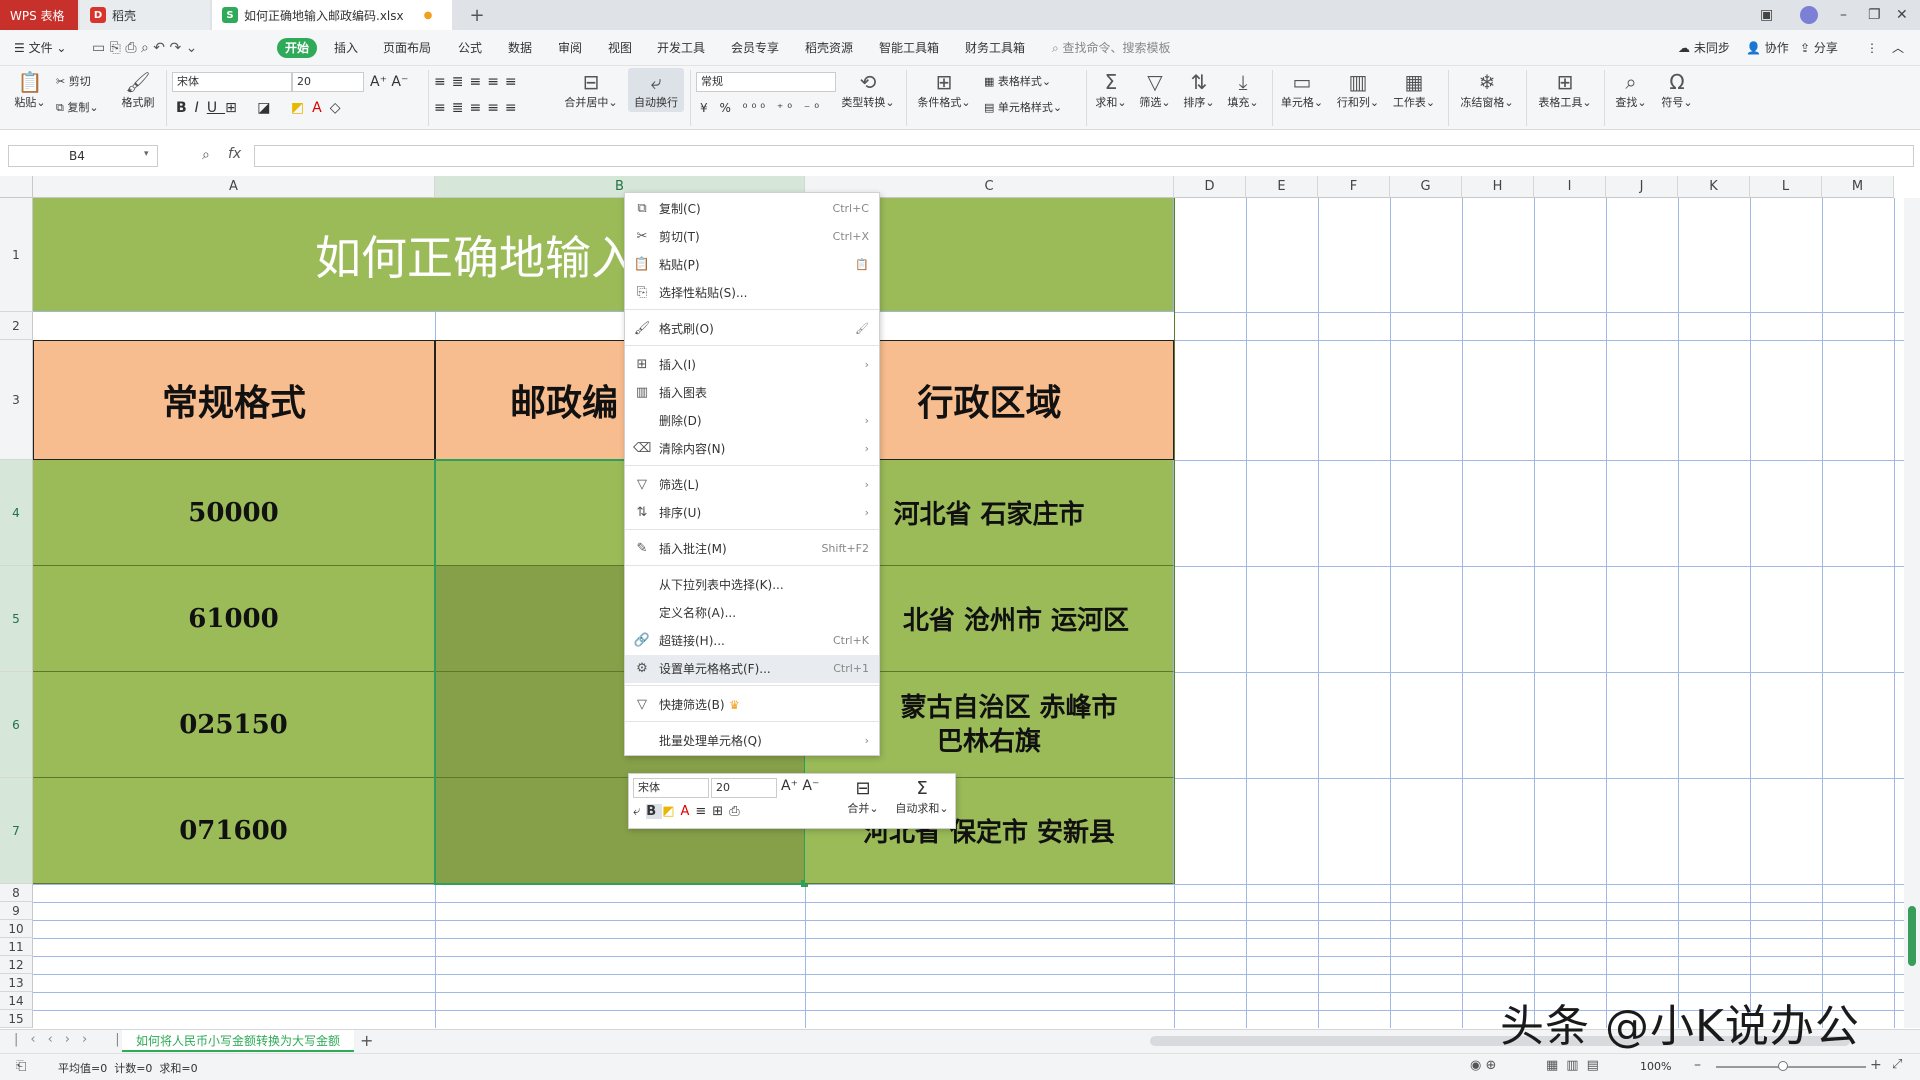  Describe the element at coordinates (1084, 156) in the screenshot. I see `formula-input` at that location.